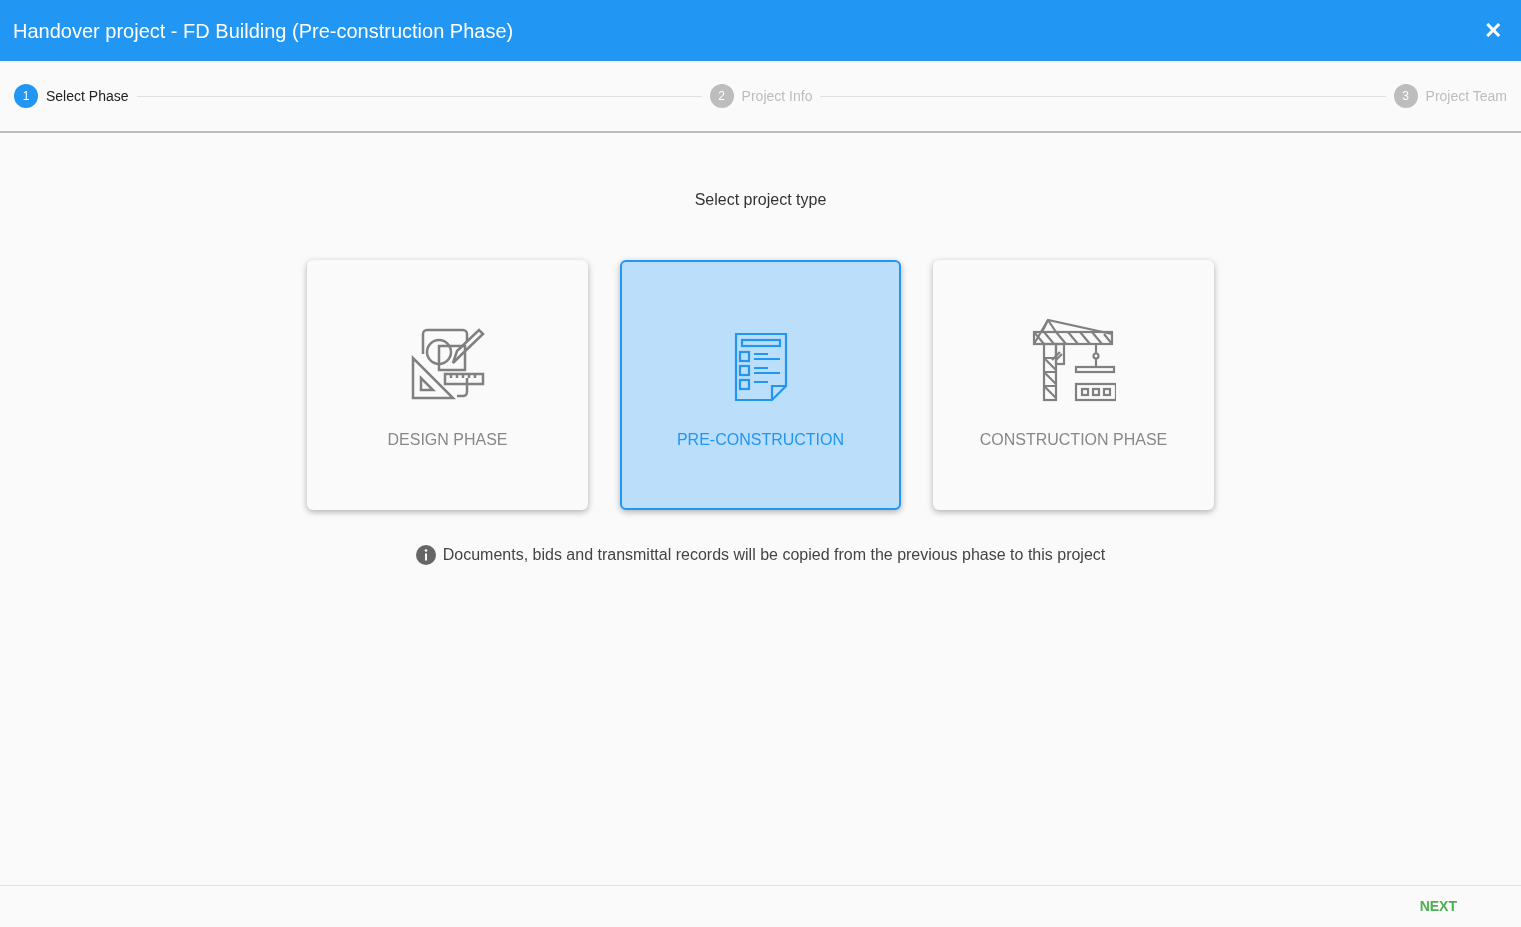 This screenshot has height=927, width=1521. What do you see at coordinates (760, 367) in the screenshot?
I see `checklist-document-icon` at bounding box center [760, 367].